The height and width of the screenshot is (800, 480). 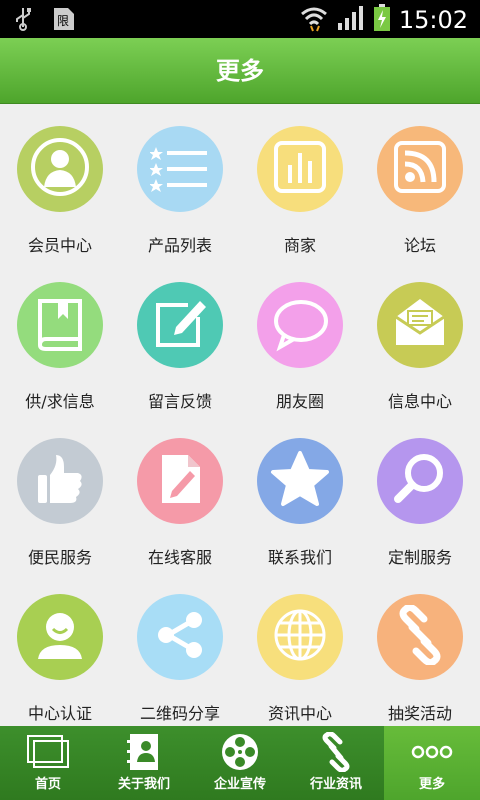 What do you see at coordinates (240, 19) in the screenshot?
I see `status-bar: 限 15:02` at bounding box center [240, 19].